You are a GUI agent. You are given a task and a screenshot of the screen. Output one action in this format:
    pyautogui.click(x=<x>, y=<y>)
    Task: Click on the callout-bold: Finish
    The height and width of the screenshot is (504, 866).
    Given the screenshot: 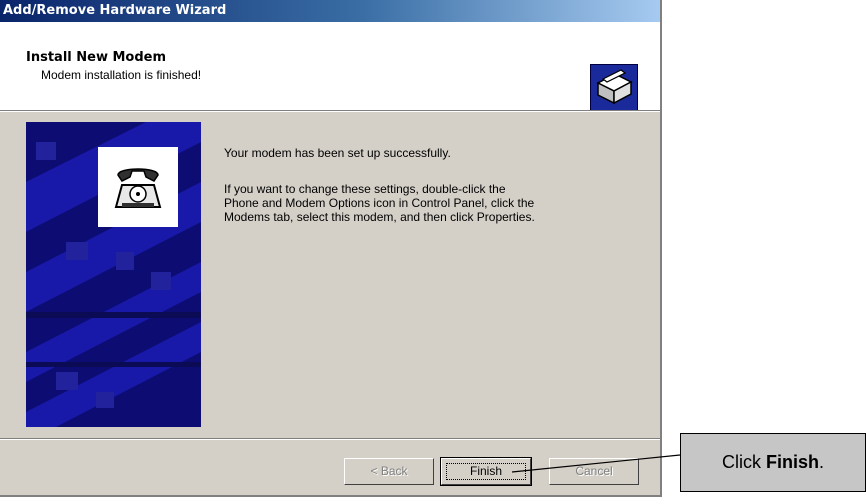 What is the action you would take?
    pyautogui.click(x=792, y=462)
    